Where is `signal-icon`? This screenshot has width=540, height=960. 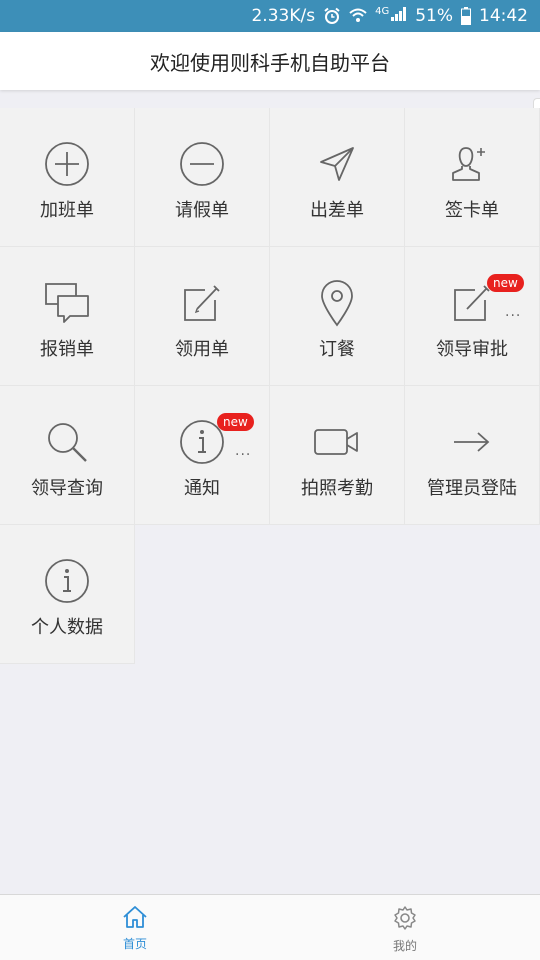 signal-icon is located at coordinates (399, 16).